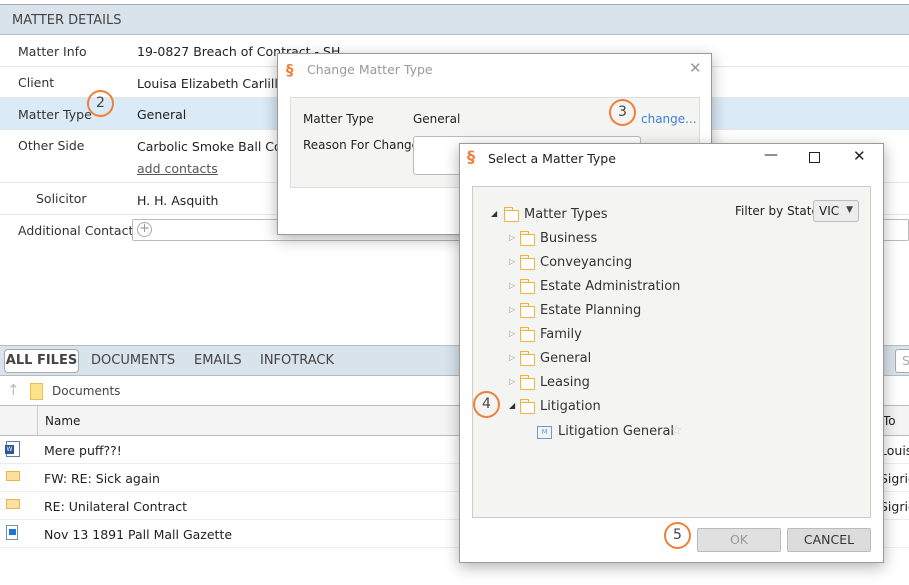 The image size is (909, 585). I want to click on reason-label: Reason For Change, so click(361, 145).